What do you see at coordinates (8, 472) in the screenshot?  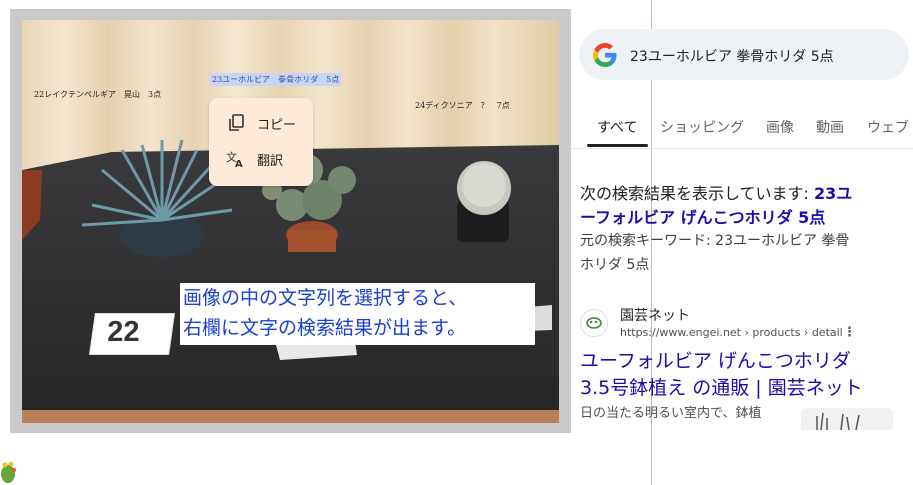 I see `cactus-icon` at bounding box center [8, 472].